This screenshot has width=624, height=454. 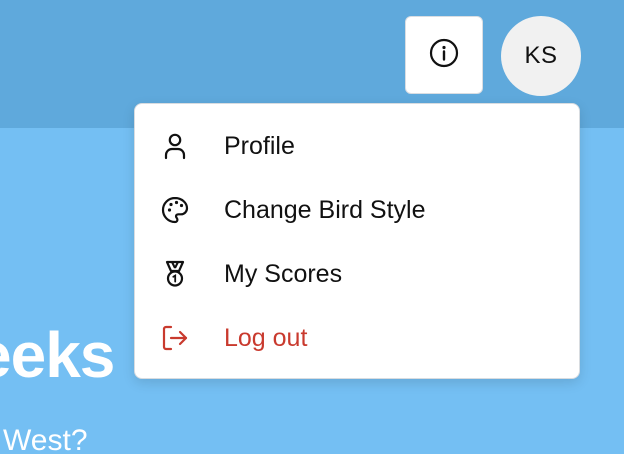 What do you see at coordinates (175, 146) in the screenshot?
I see `user-icon` at bounding box center [175, 146].